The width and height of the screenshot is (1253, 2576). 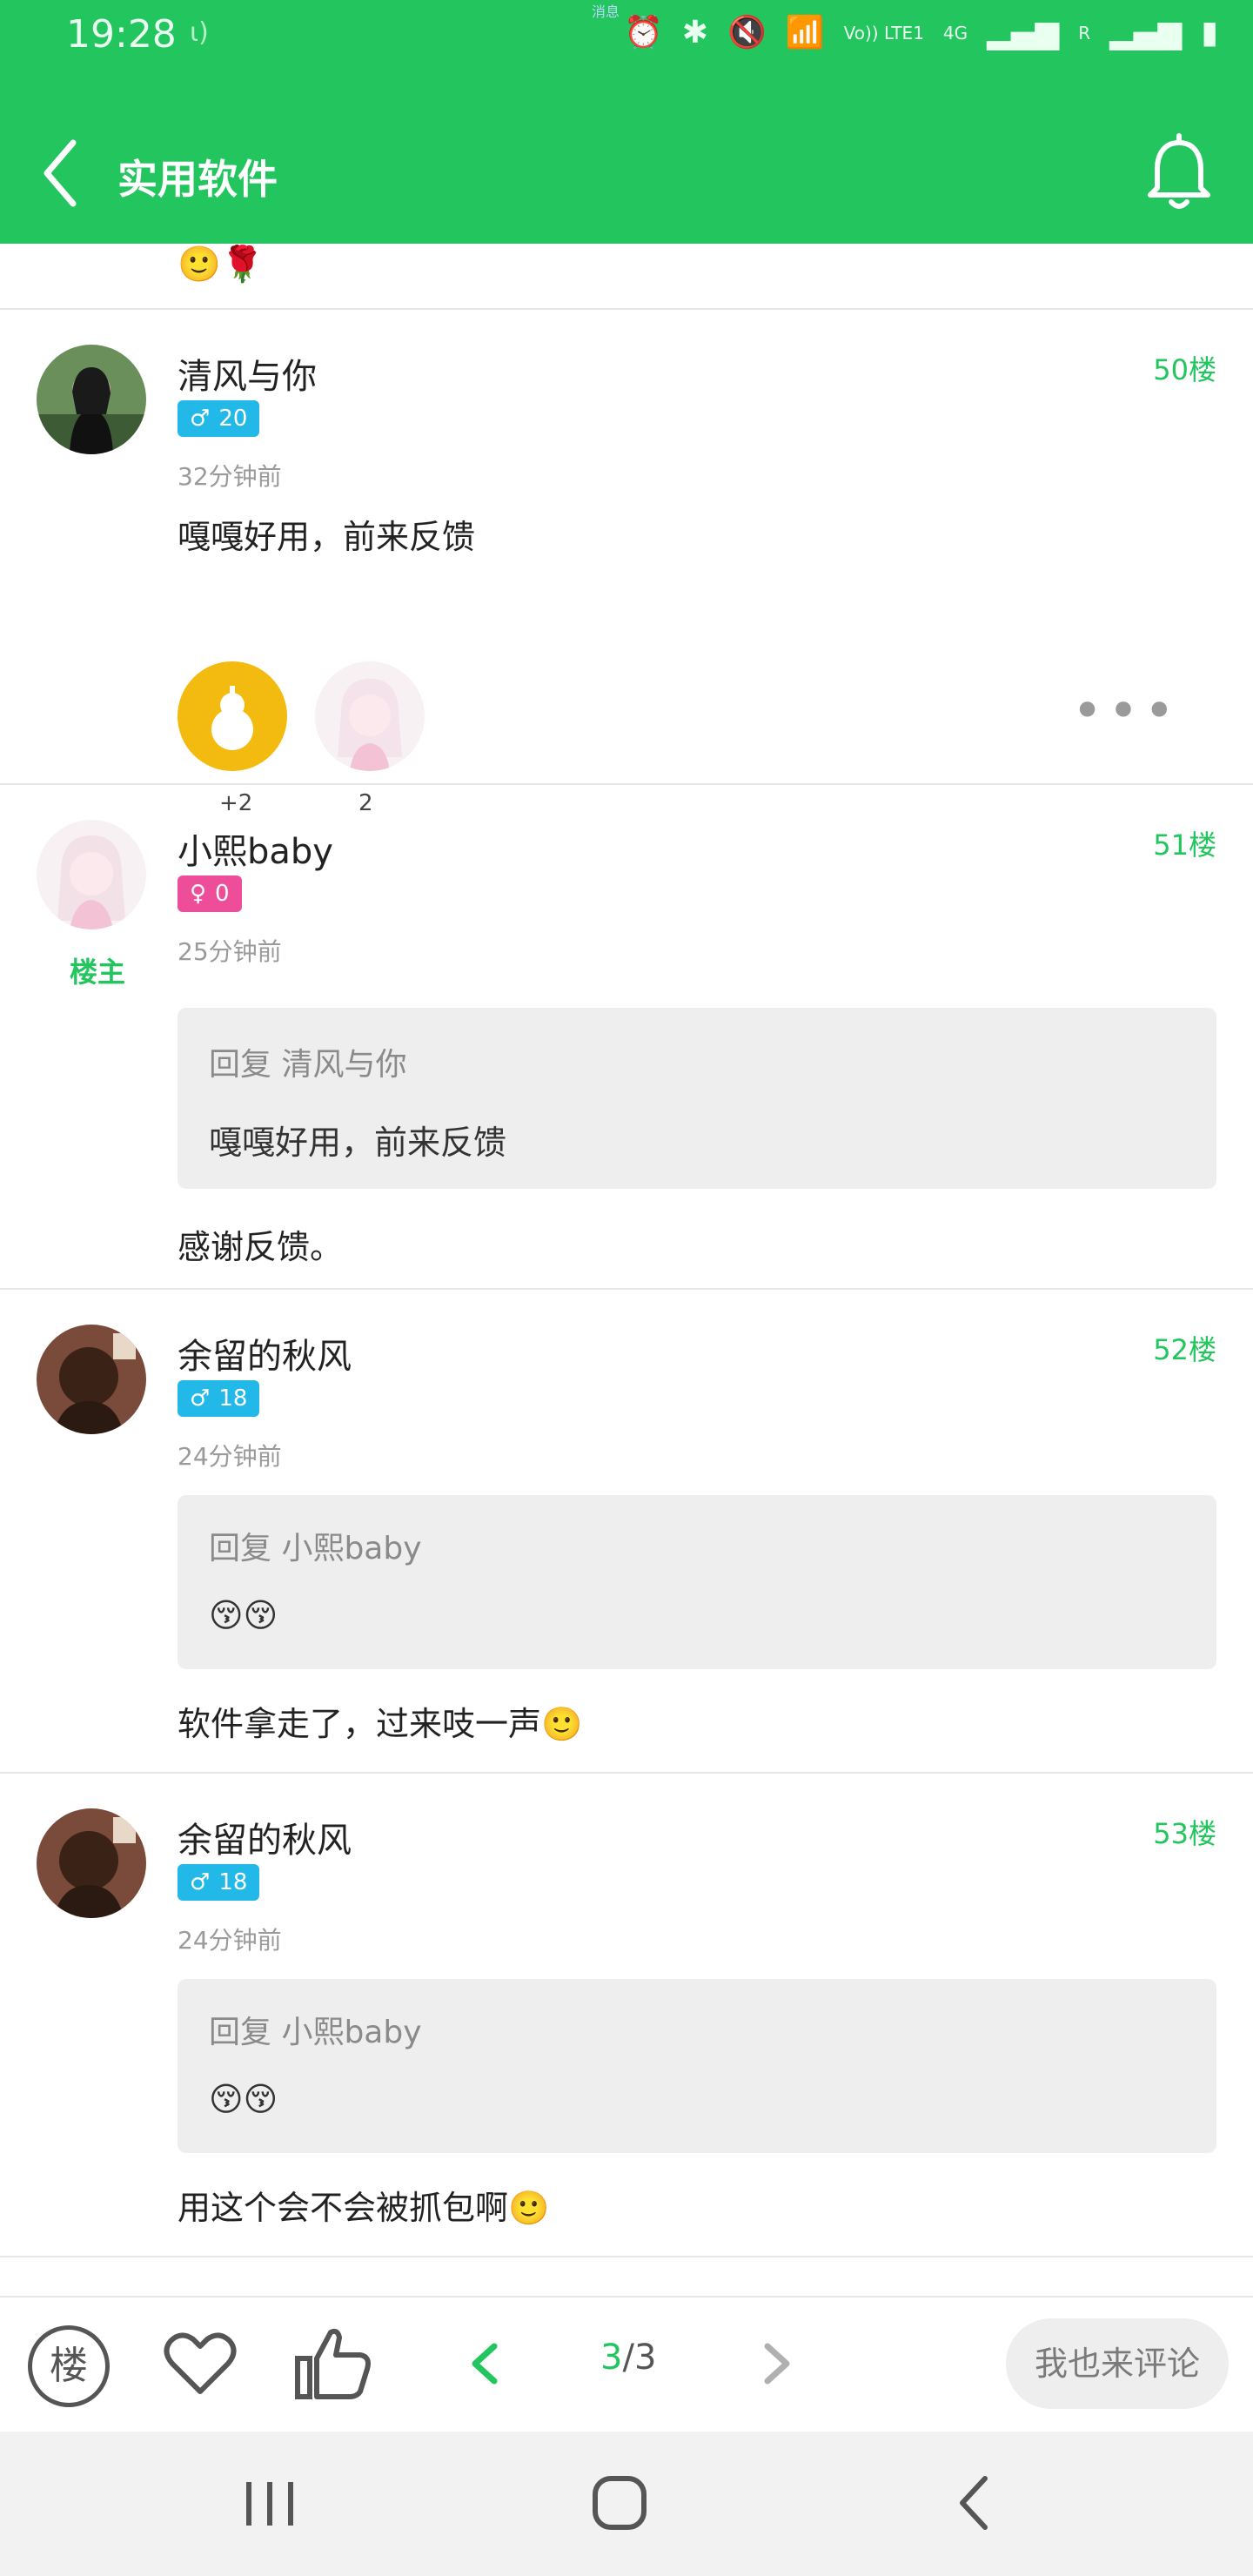 What do you see at coordinates (883, 34) in the screenshot?
I see `volte-label: Vo)) LTE1` at bounding box center [883, 34].